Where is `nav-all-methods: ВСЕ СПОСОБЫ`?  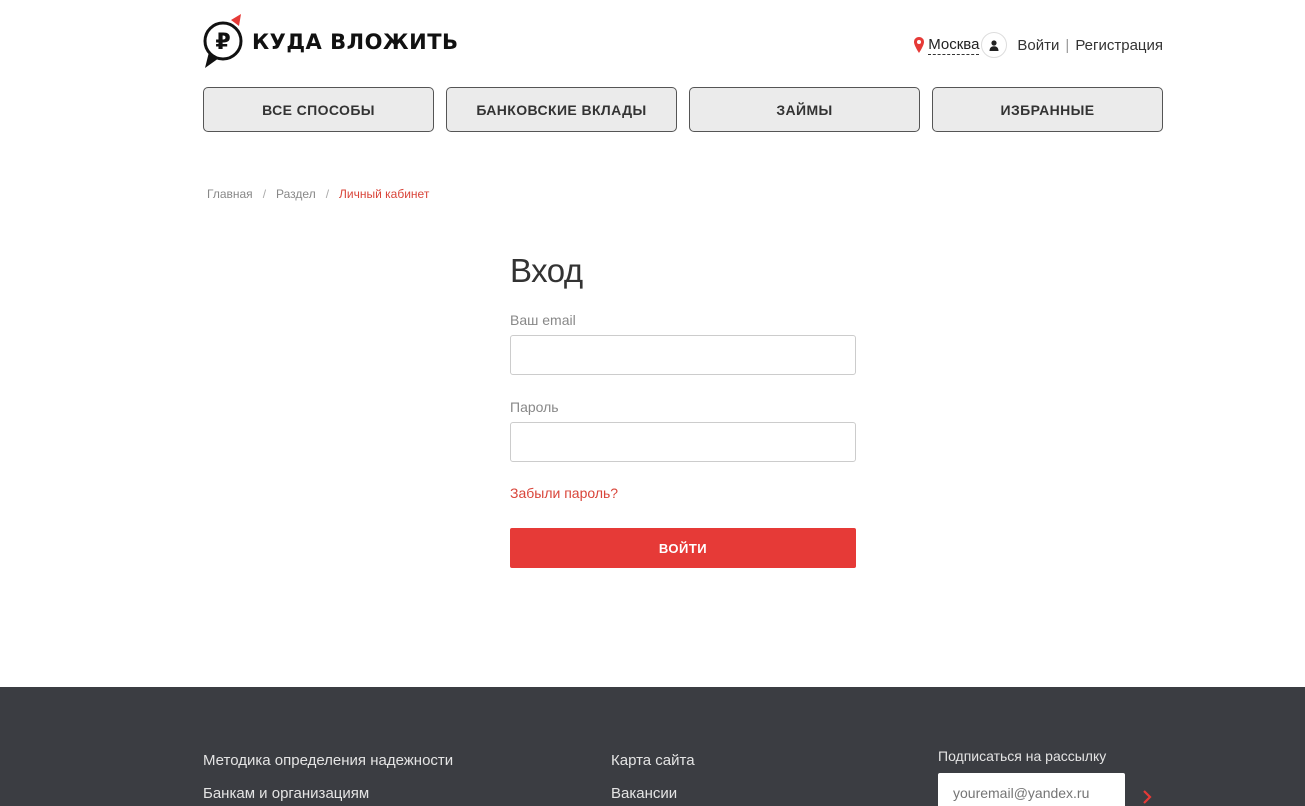
nav-all-methods: ВСЕ СПОСОБЫ is located at coordinates (318, 109).